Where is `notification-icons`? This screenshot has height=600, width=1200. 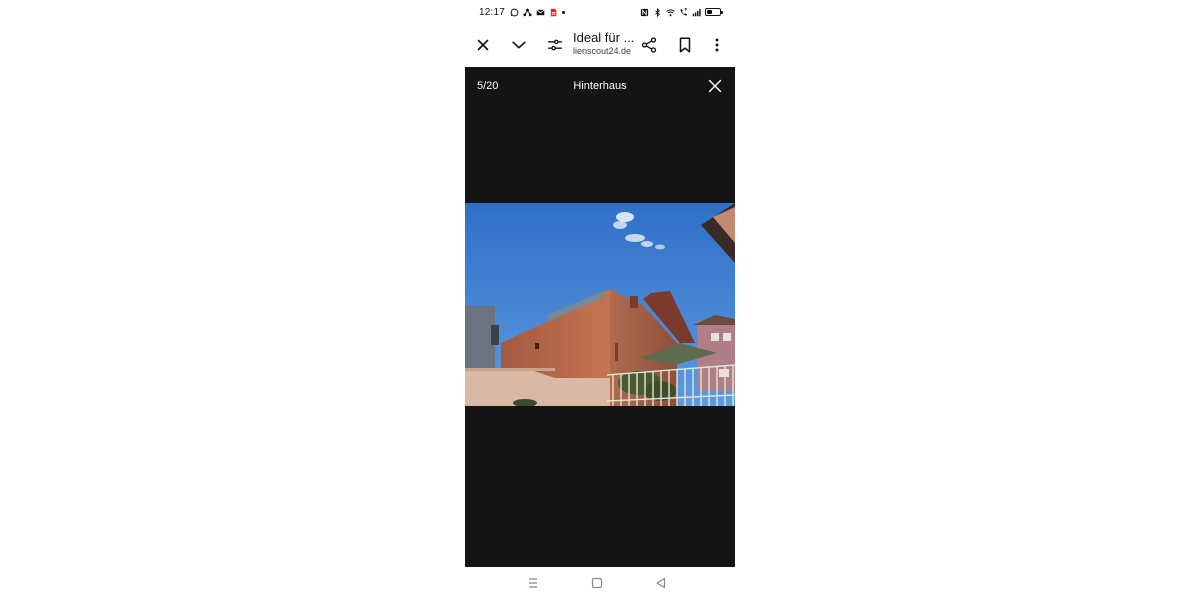
notification-icons is located at coordinates (538, 12).